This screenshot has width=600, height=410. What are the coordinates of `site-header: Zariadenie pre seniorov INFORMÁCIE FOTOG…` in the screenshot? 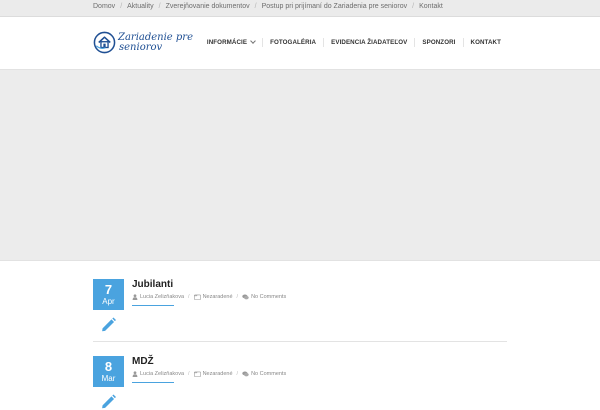 It's located at (300, 43).